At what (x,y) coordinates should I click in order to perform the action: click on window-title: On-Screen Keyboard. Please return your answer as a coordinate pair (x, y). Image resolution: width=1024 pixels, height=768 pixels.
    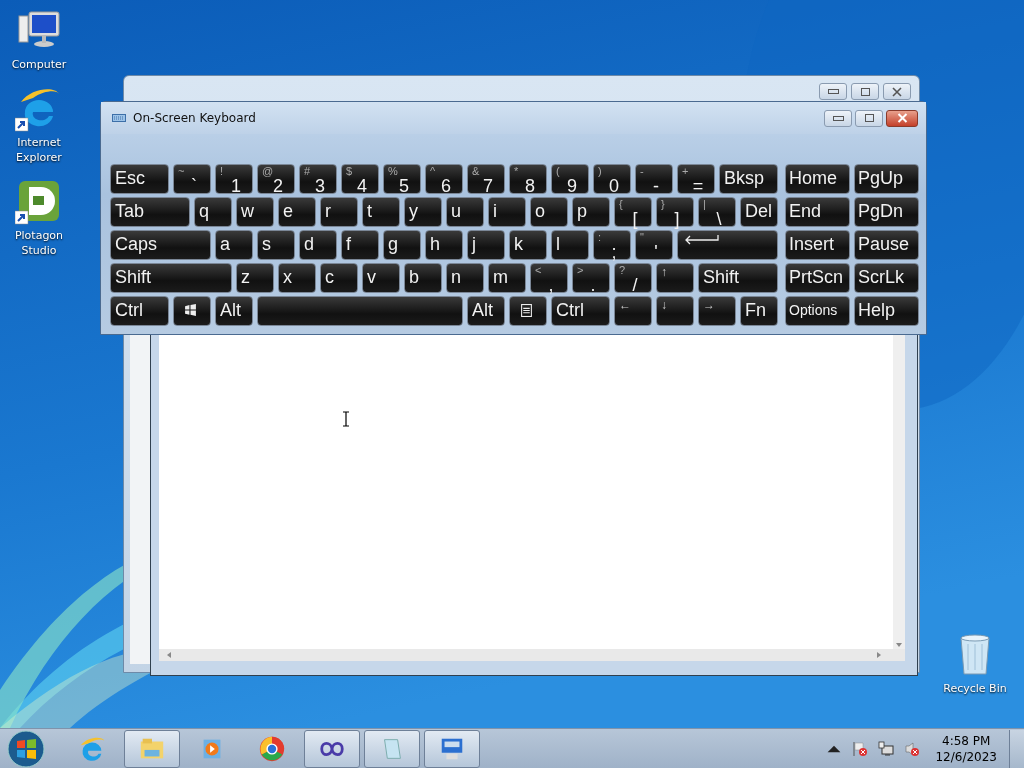
    Looking at the image, I should click on (194, 118).